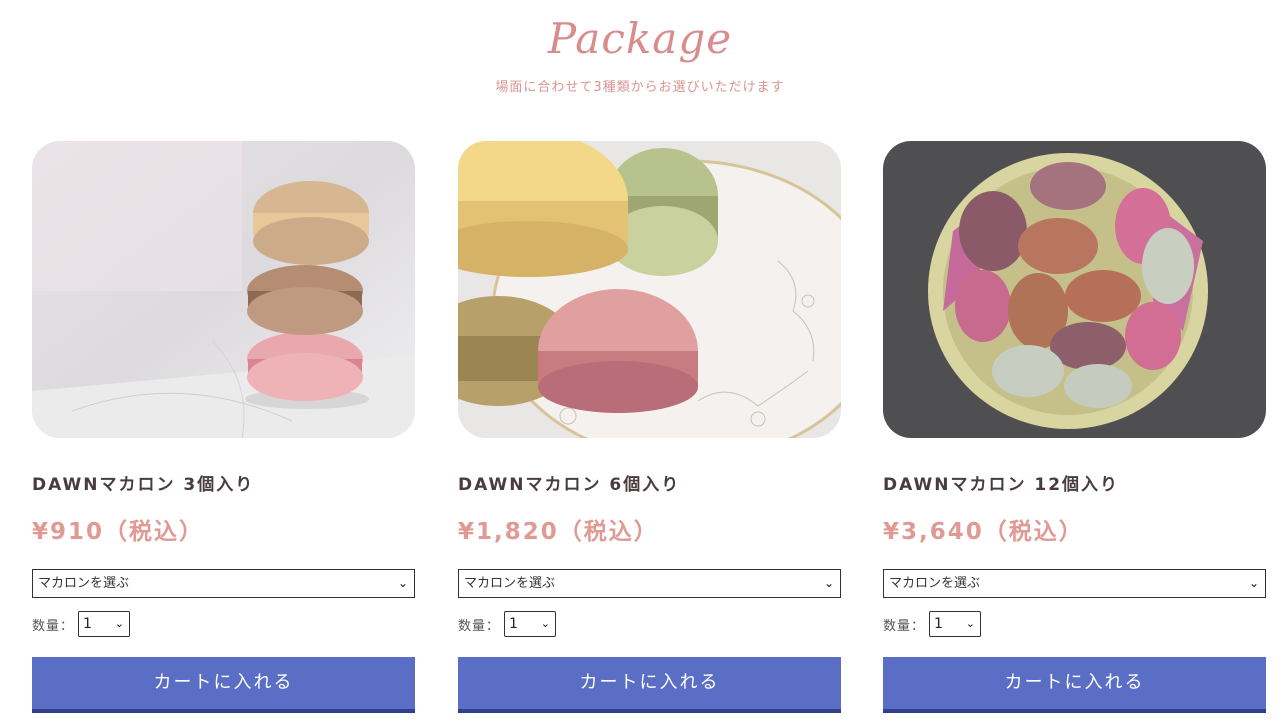  I want to click on product-name: DAWNマカロン 3個入り, so click(143, 485).